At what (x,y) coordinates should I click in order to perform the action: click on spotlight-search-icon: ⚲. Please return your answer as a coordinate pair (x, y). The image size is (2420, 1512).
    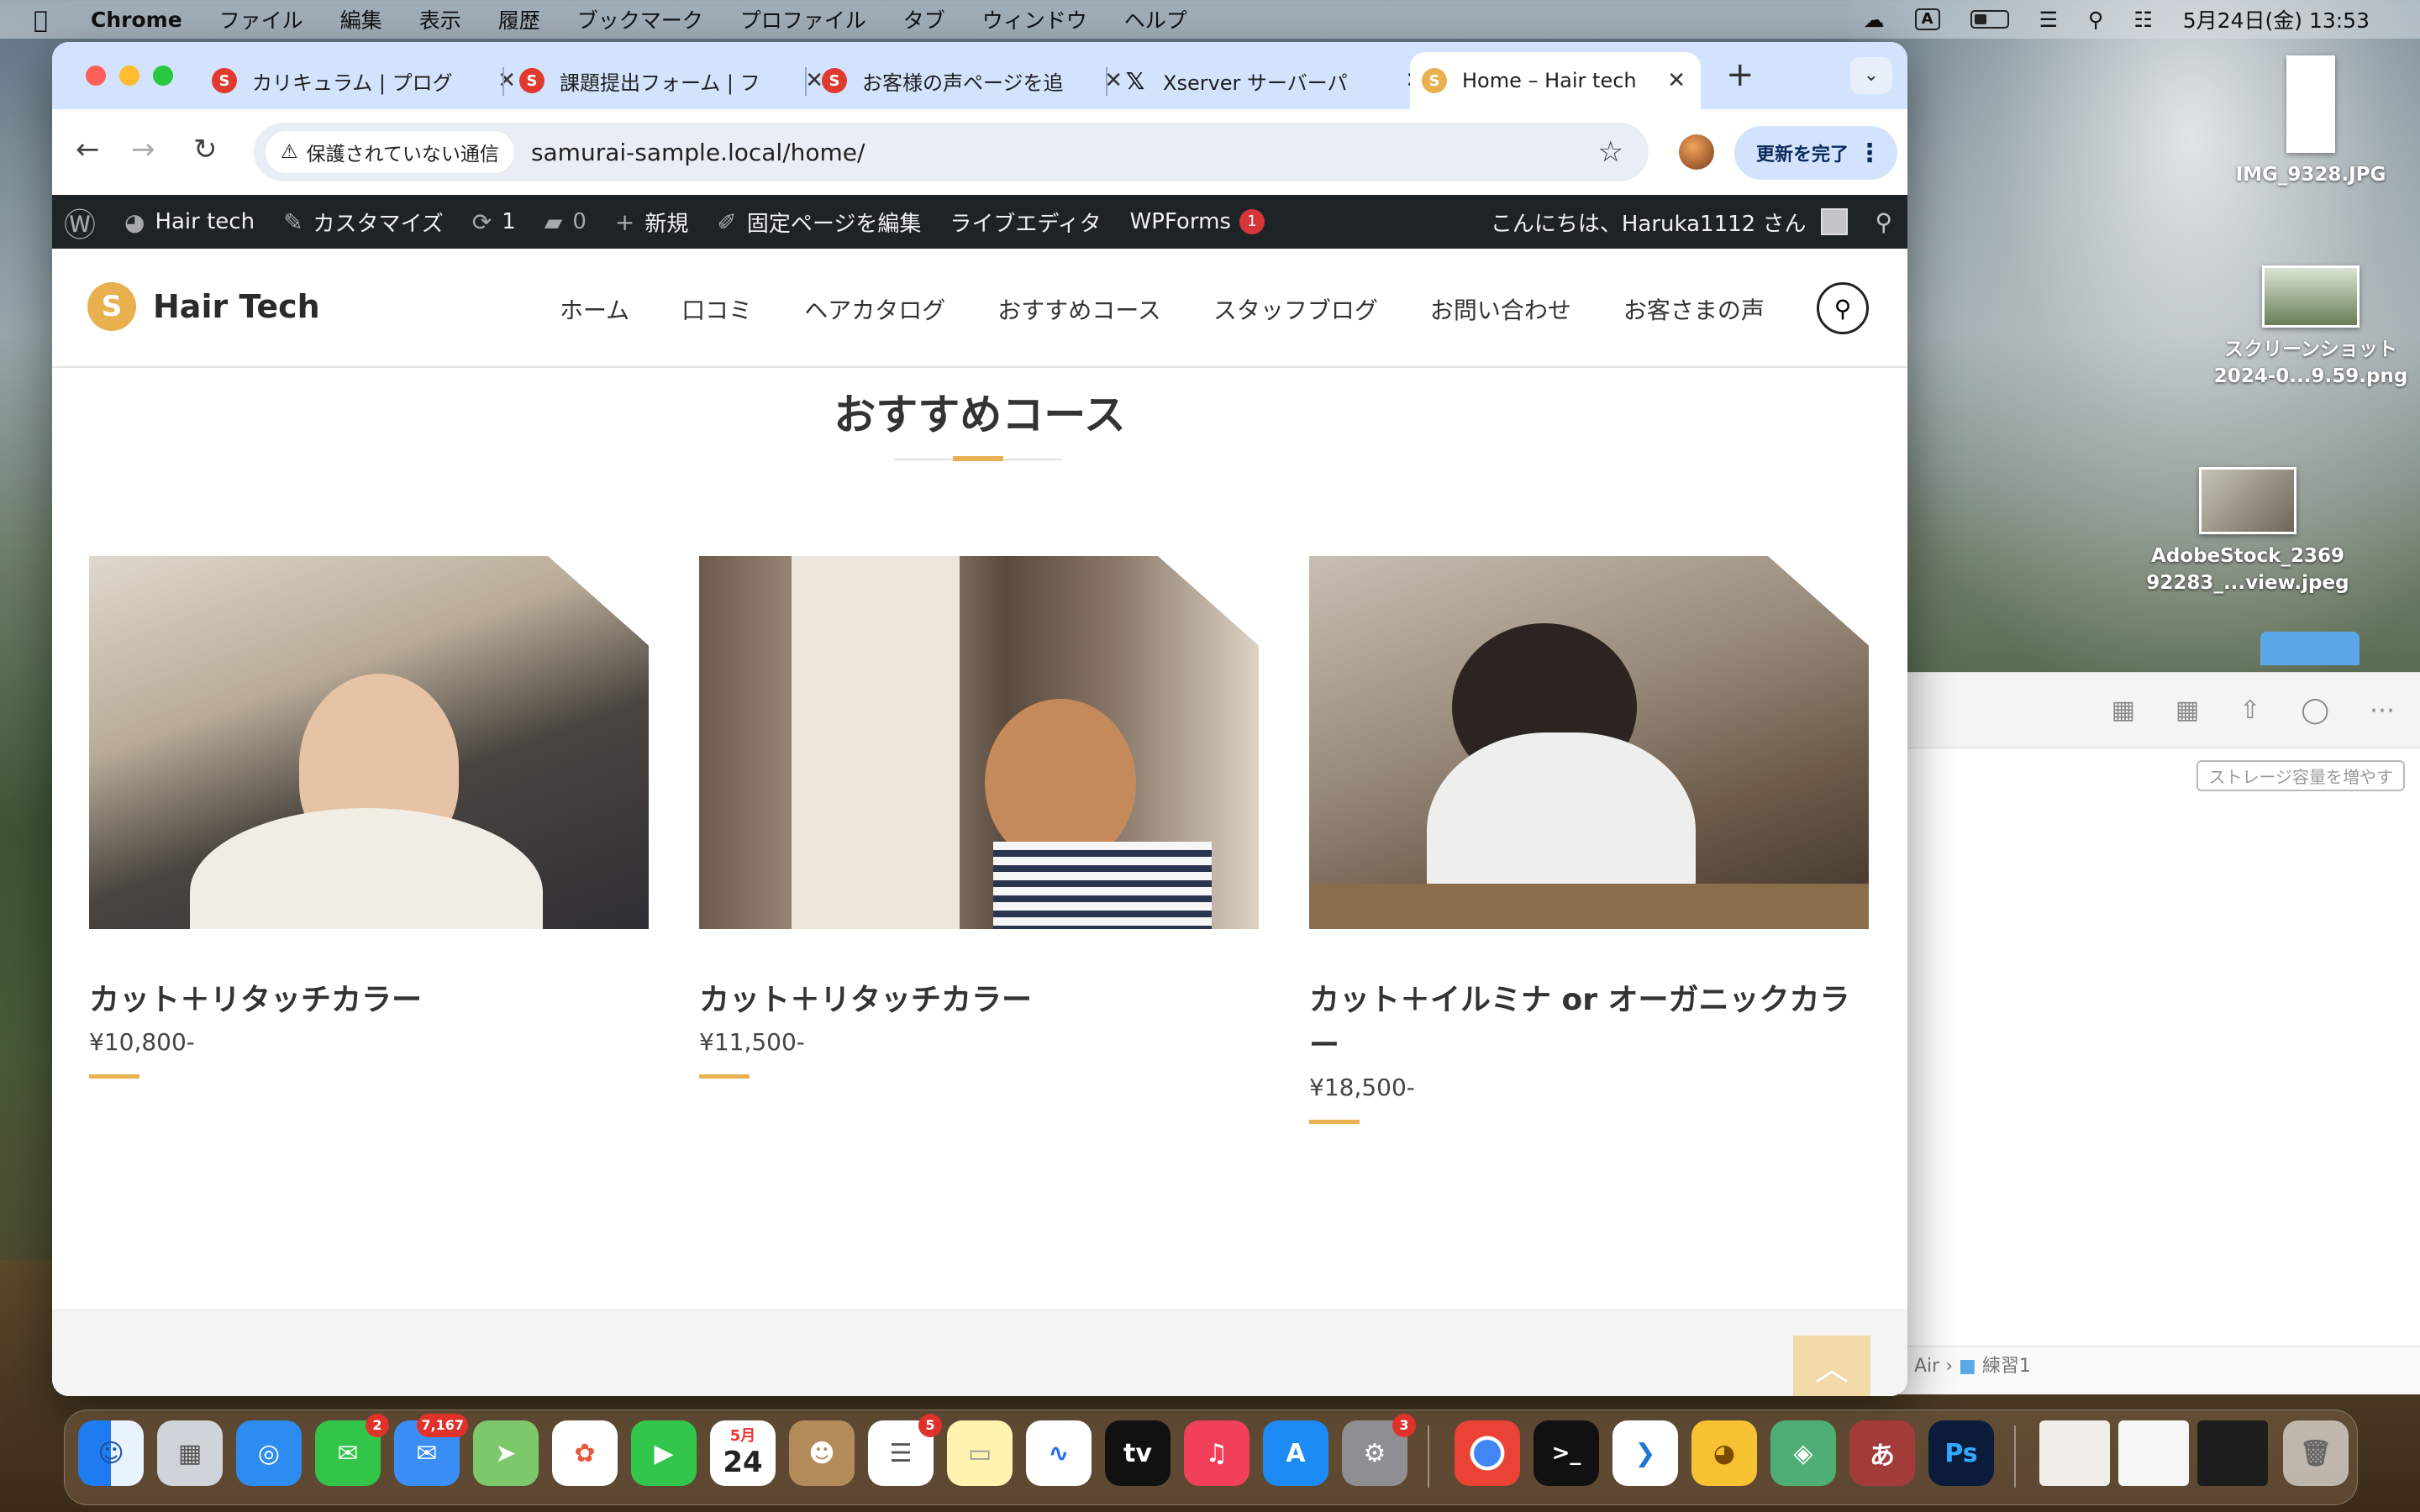
    Looking at the image, I should click on (2095, 20).